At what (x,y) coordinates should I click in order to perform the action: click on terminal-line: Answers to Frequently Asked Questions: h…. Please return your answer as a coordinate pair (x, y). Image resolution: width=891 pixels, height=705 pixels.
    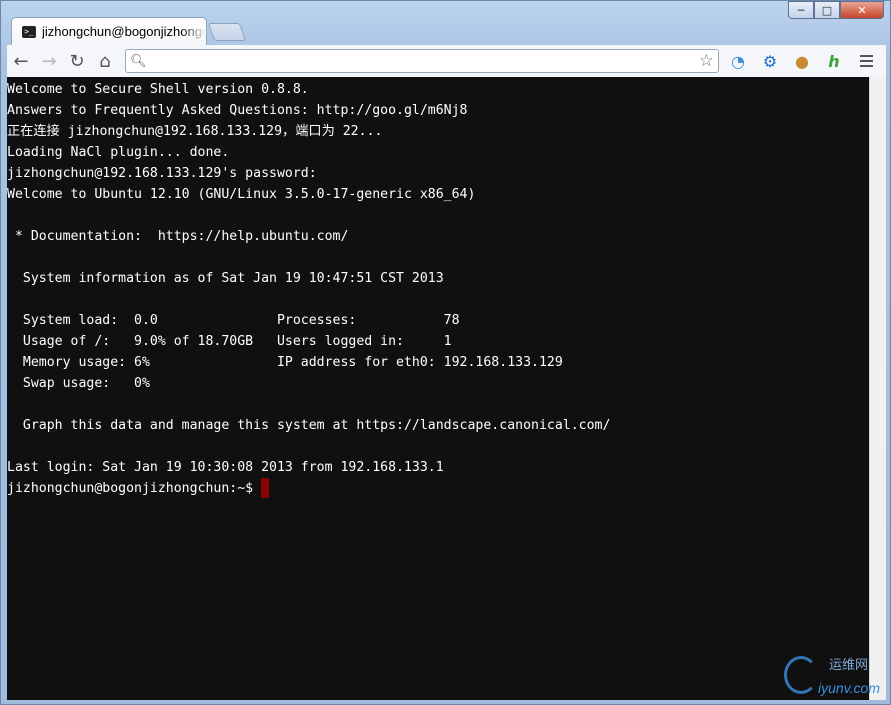
    Looking at the image, I should click on (237, 110).